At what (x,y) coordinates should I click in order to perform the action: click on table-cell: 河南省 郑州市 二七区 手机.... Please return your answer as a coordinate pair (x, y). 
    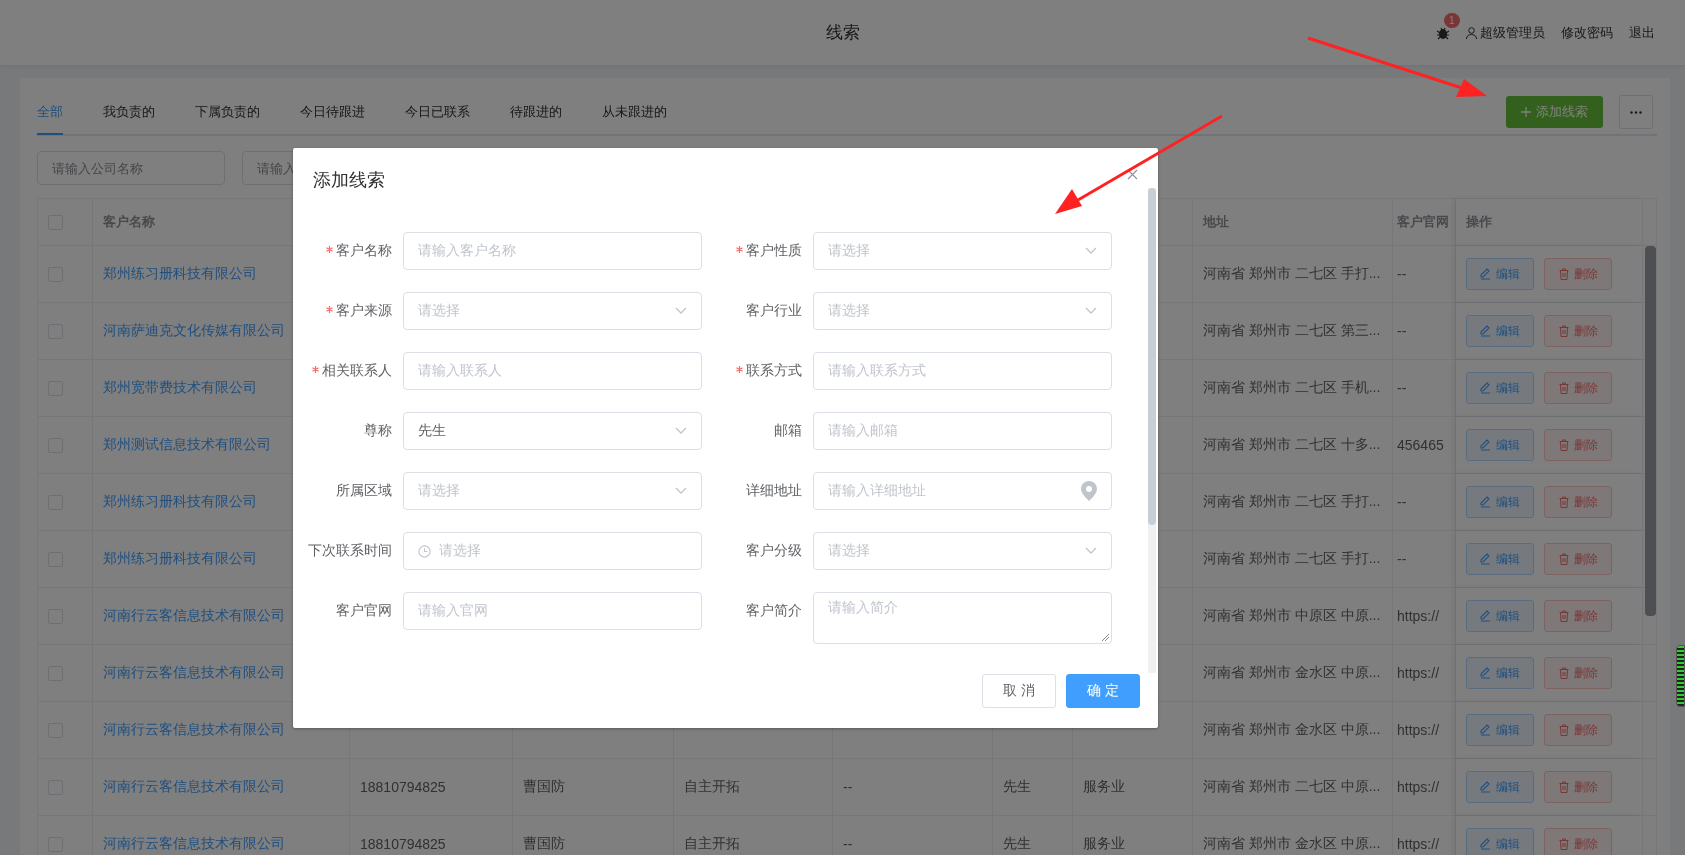
    Looking at the image, I should click on (1292, 388).